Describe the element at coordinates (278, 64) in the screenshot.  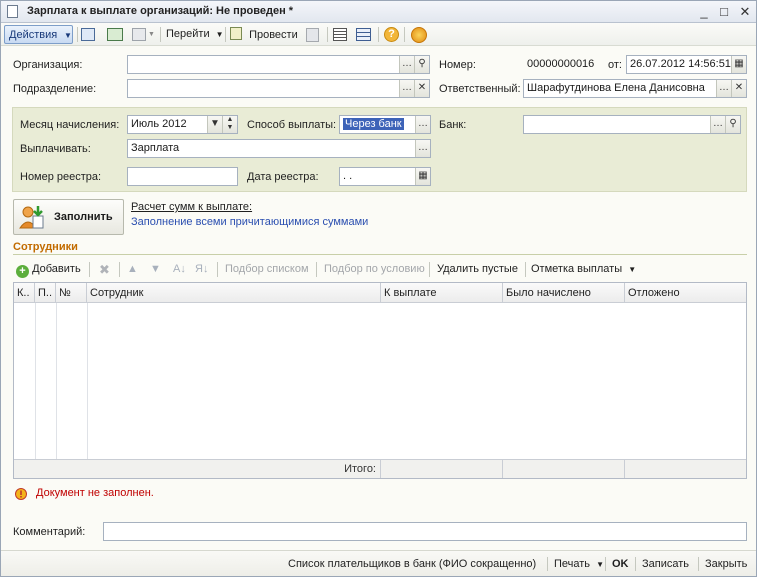
I see `organization-field: … ⚲` at that location.